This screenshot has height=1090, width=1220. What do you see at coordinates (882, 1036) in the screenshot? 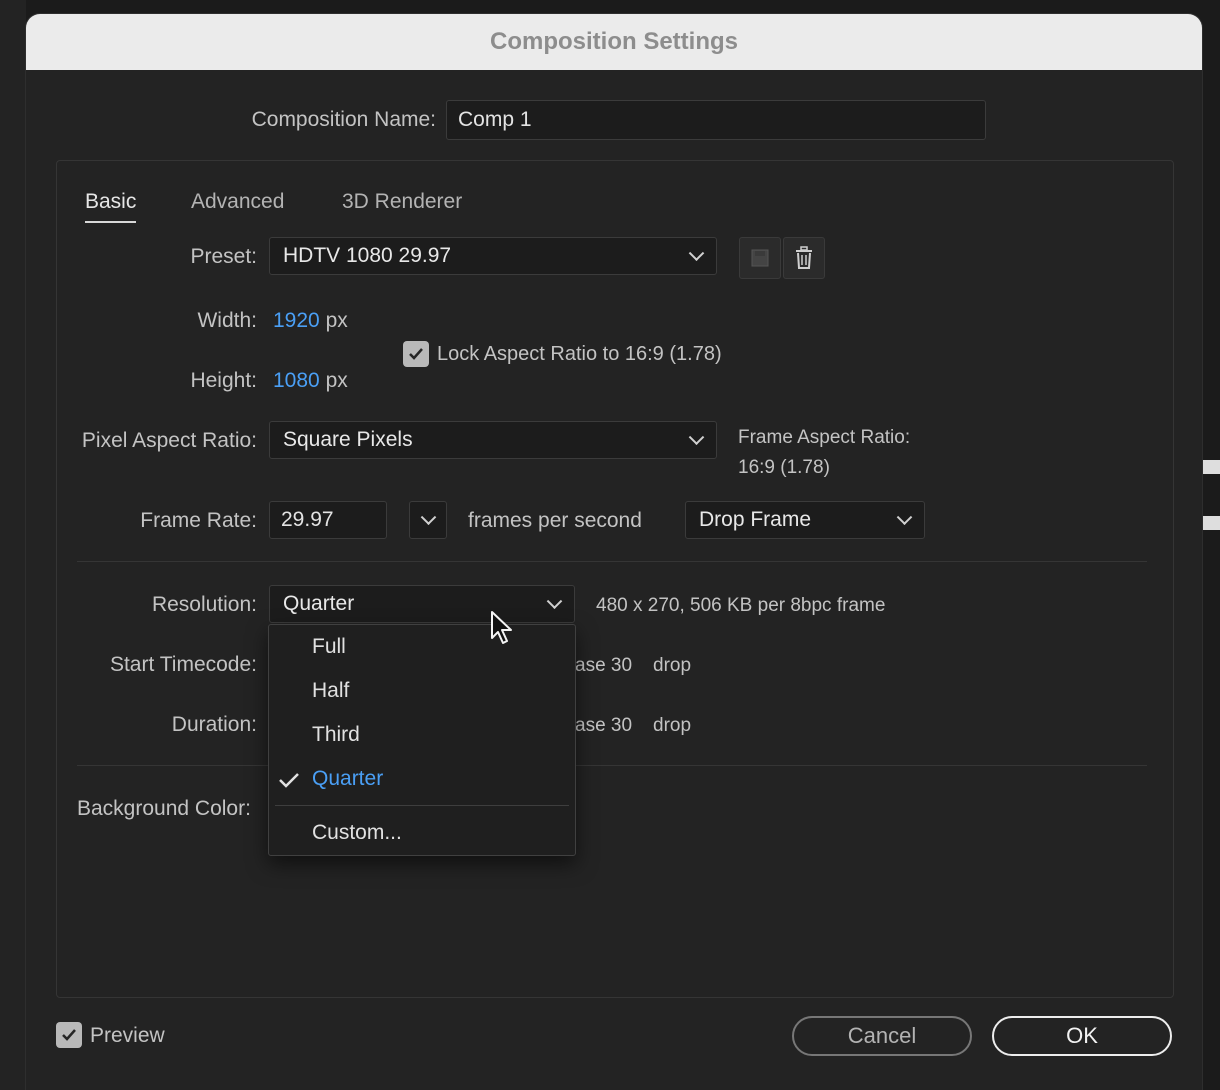
I see `cancel-button: Cancel` at bounding box center [882, 1036].